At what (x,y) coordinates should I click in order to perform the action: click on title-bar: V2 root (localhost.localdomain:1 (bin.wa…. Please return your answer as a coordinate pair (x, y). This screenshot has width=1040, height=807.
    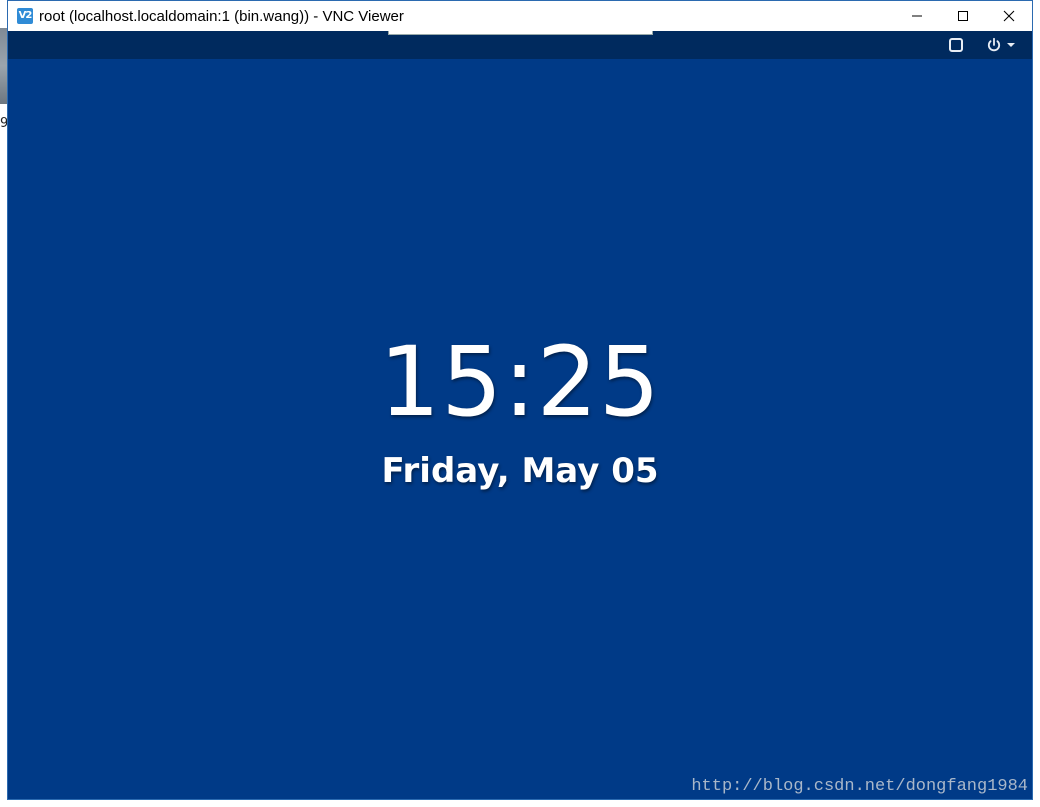
    Looking at the image, I should click on (520, 16).